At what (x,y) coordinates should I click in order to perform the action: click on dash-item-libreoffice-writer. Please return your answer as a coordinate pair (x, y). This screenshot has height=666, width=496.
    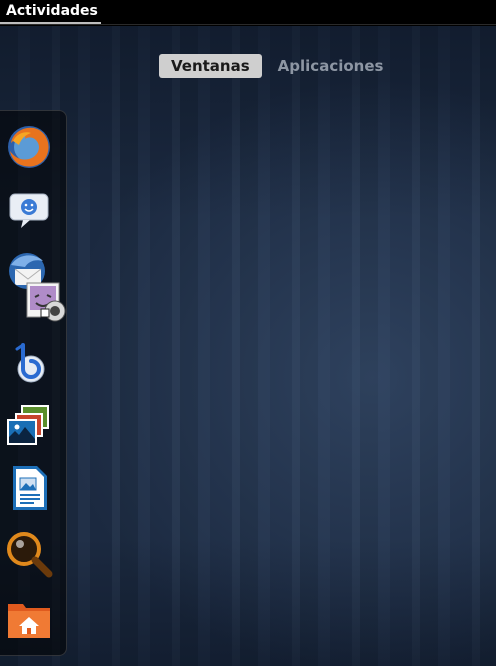
    Looking at the image, I should click on (29, 488).